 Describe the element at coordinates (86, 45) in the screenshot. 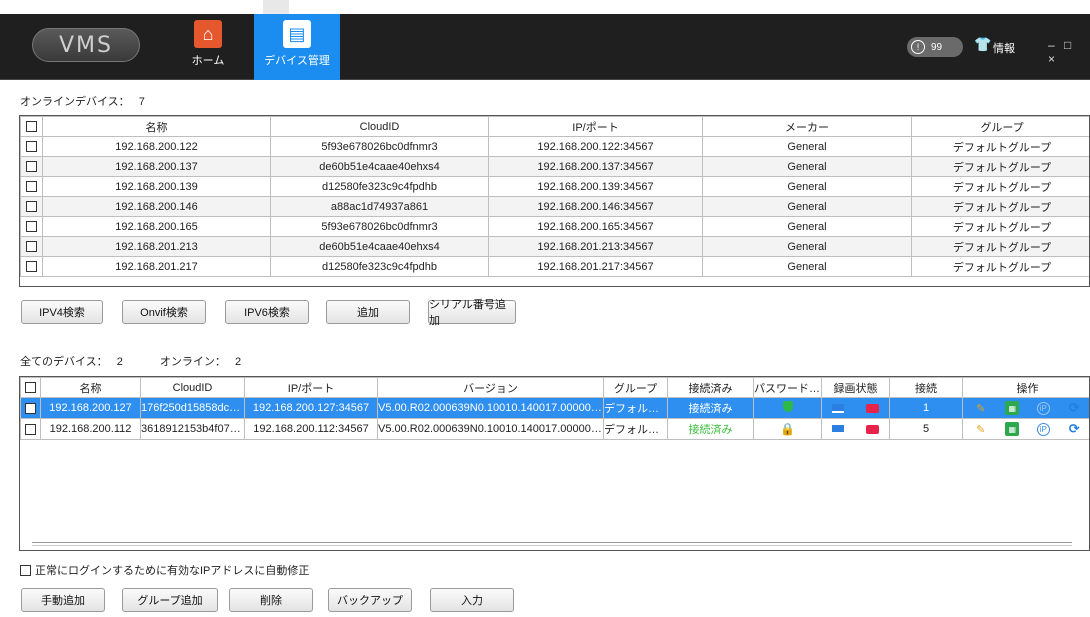

I see `app-logo: VMS` at that location.